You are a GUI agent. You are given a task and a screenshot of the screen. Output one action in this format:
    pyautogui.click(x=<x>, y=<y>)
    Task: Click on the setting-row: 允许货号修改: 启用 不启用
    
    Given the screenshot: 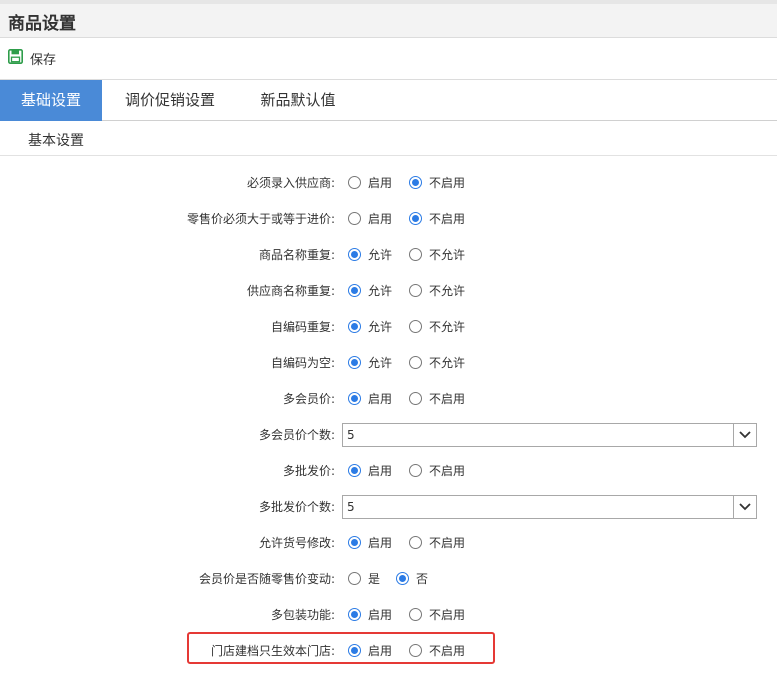 What is the action you would take?
    pyautogui.click(x=388, y=542)
    